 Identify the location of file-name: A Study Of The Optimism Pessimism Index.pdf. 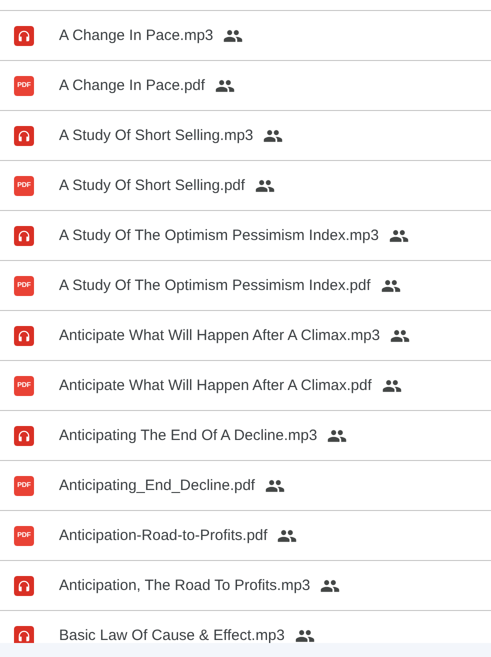
(214, 285).